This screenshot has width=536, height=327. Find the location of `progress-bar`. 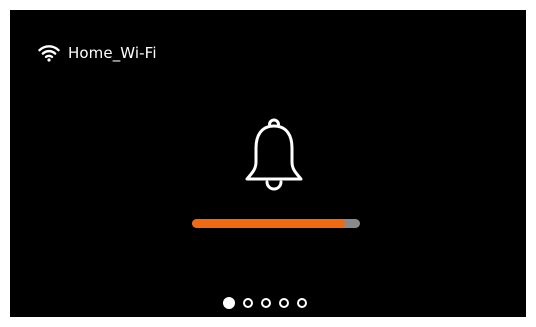

progress-bar is located at coordinates (276, 223).